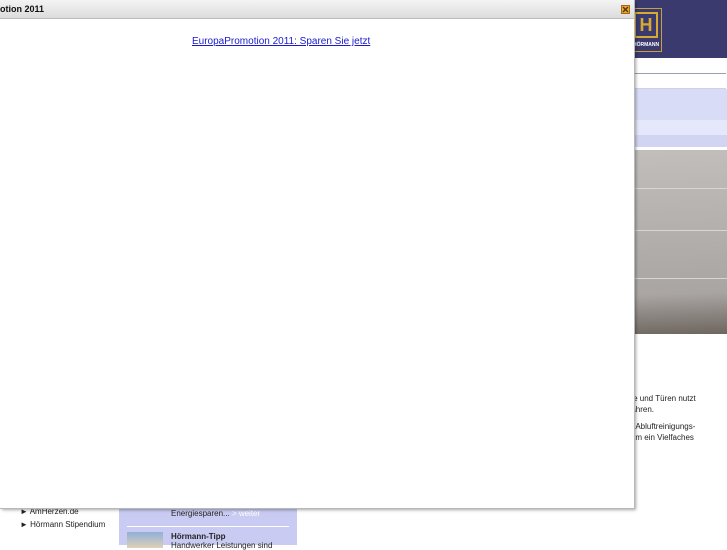 This screenshot has width=727, height=550. Describe the element at coordinates (246, 513) in the screenshot. I see `teaser-more-link: > weiter` at that location.